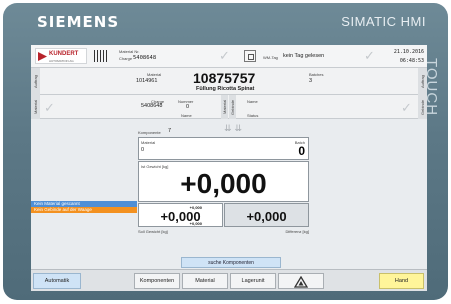 This screenshot has height=304, width=451. What do you see at coordinates (126, 58) in the screenshot?
I see `charge-label: Charge` at bounding box center [126, 58].